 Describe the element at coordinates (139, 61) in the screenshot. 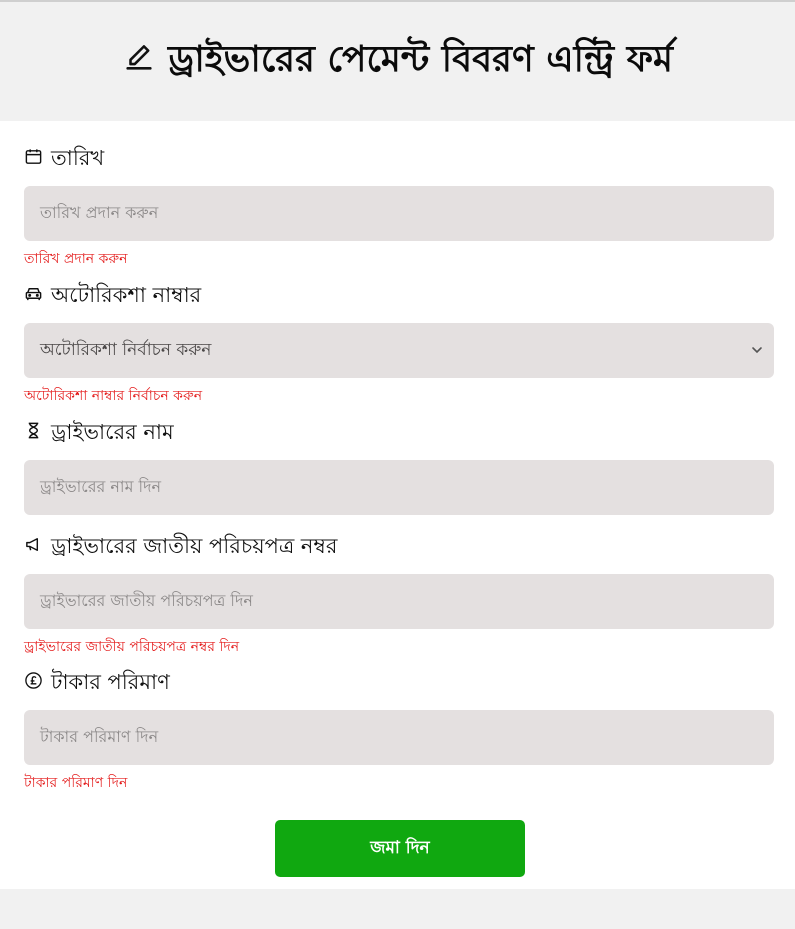

I see `pencil-icon` at that location.